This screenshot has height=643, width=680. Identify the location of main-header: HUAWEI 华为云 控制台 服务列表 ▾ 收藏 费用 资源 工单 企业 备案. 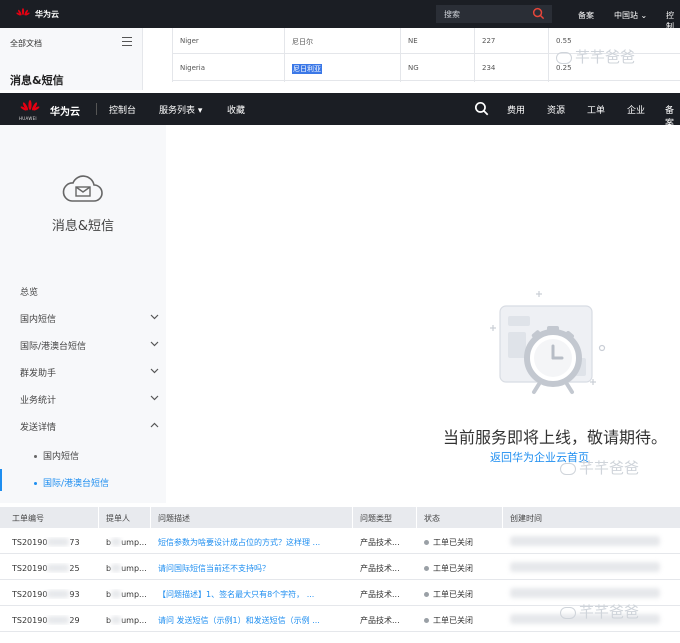
(340, 111).